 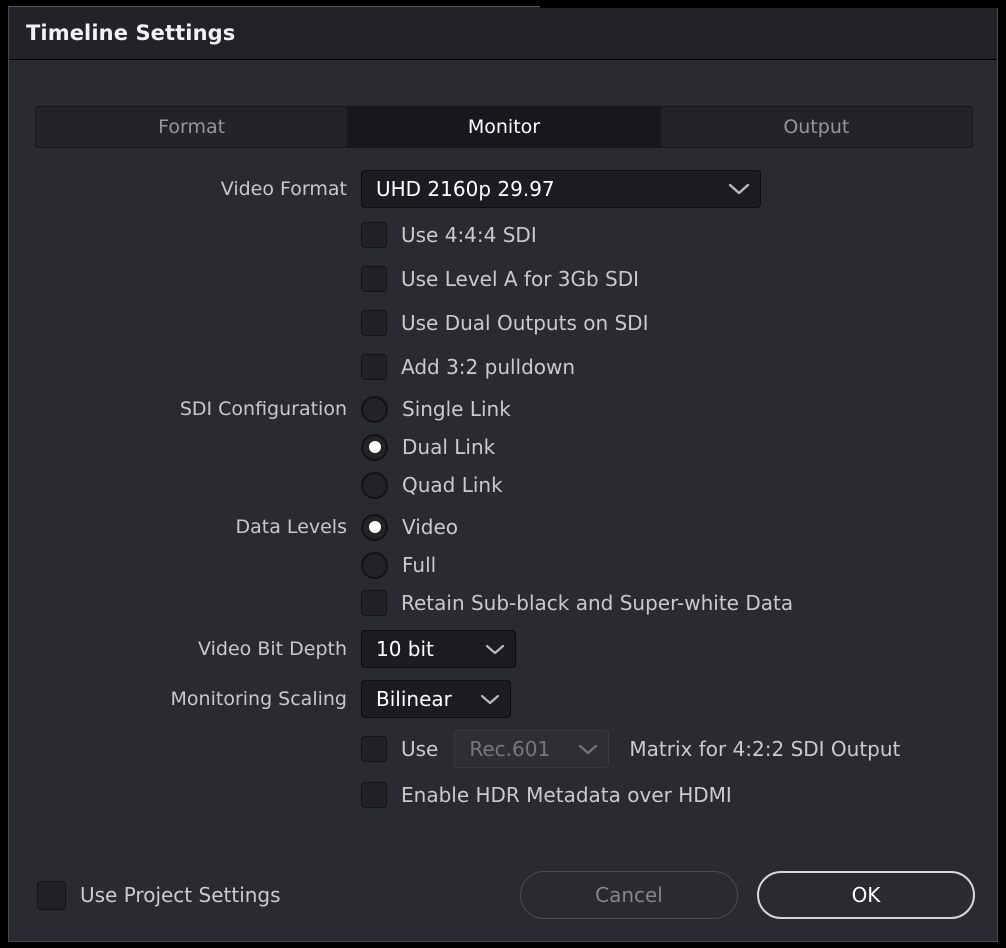 What do you see at coordinates (510, 749) in the screenshot?
I see `matrix-value: Rec.601` at bounding box center [510, 749].